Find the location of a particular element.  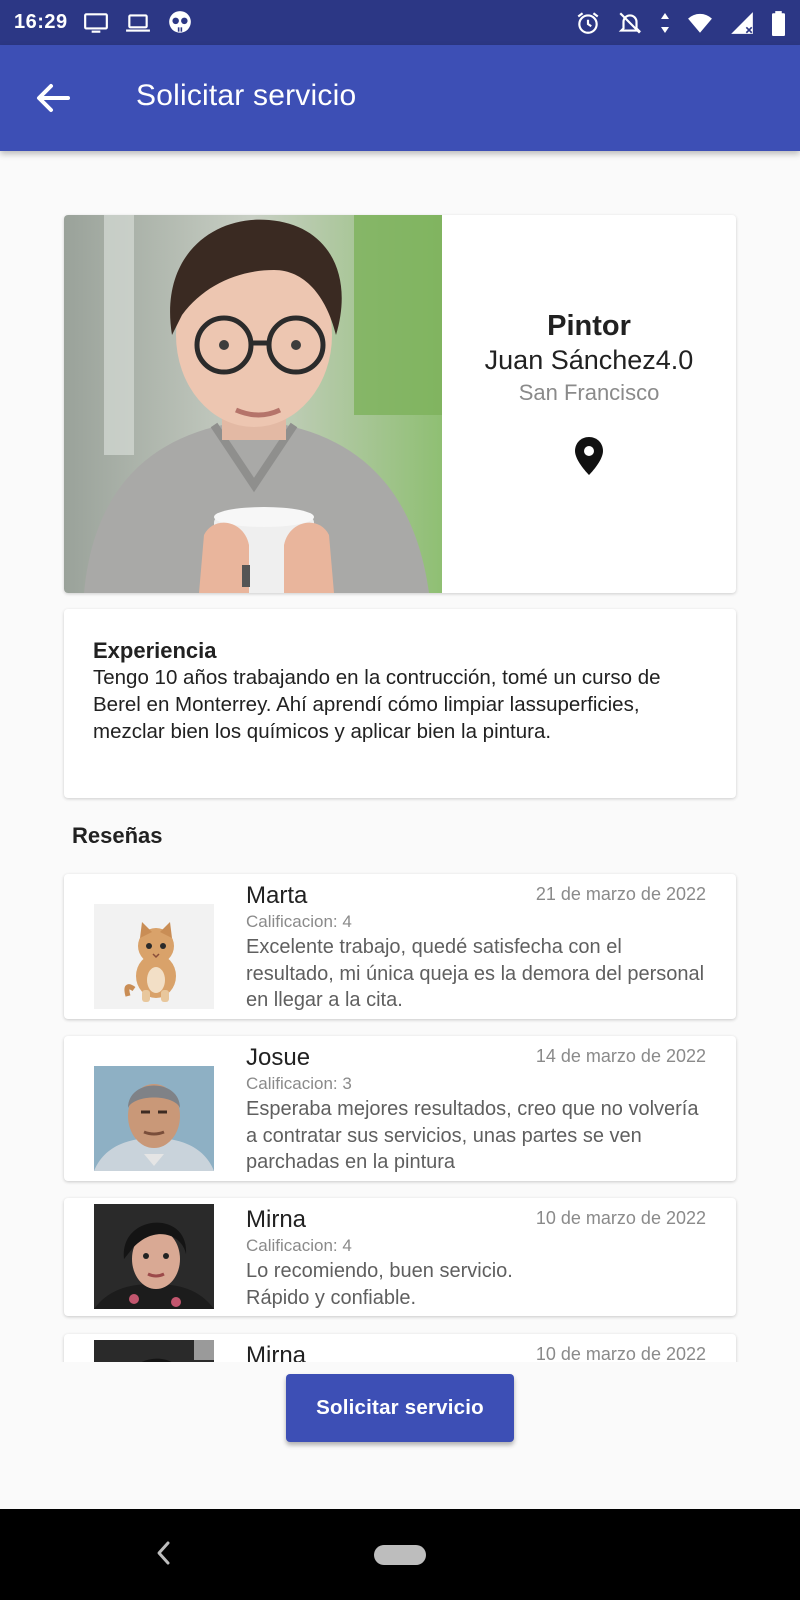

reviewer-name: Marta is located at coordinates (277, 895).